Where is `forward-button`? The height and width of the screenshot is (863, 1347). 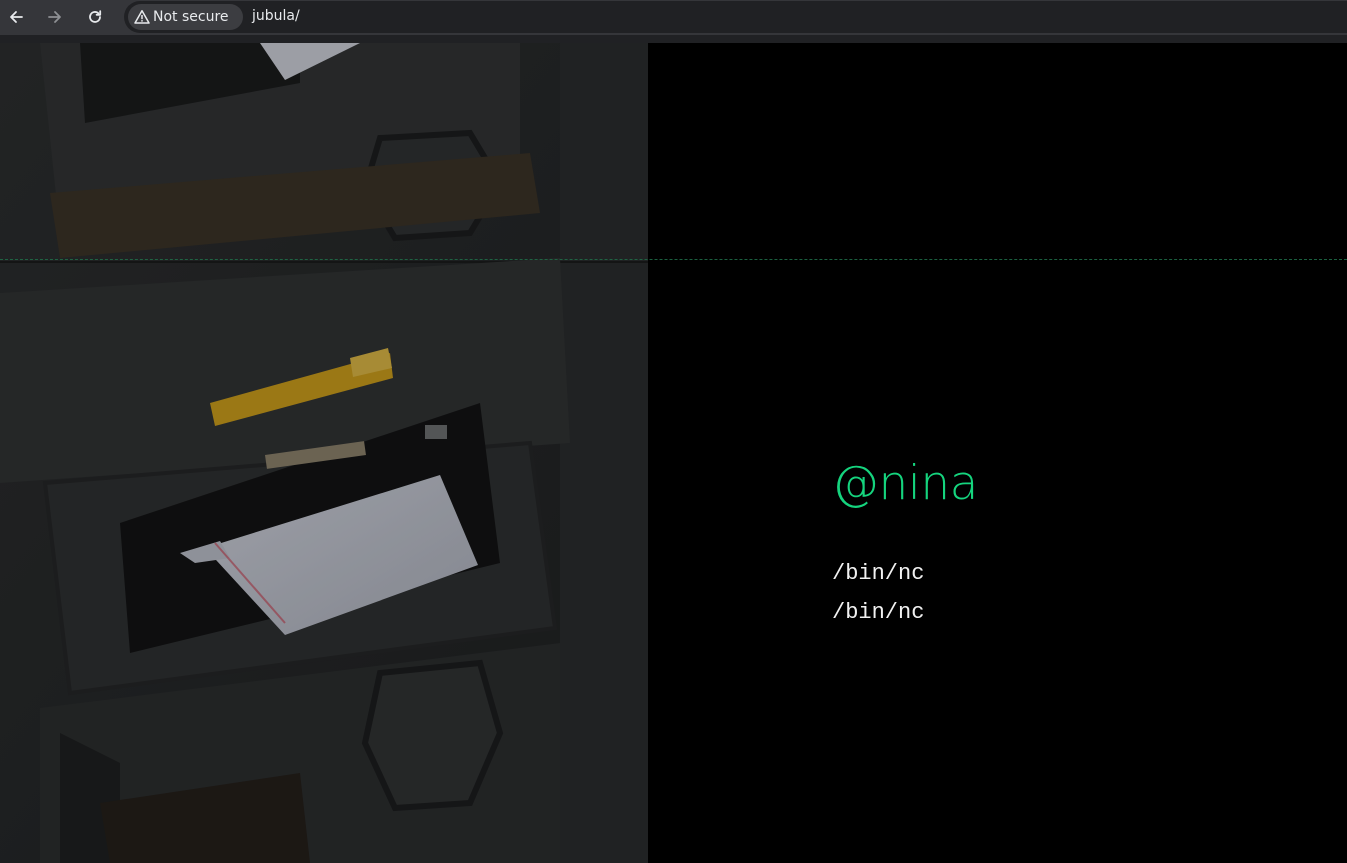 forward-button is located at coordinates (55, 17).